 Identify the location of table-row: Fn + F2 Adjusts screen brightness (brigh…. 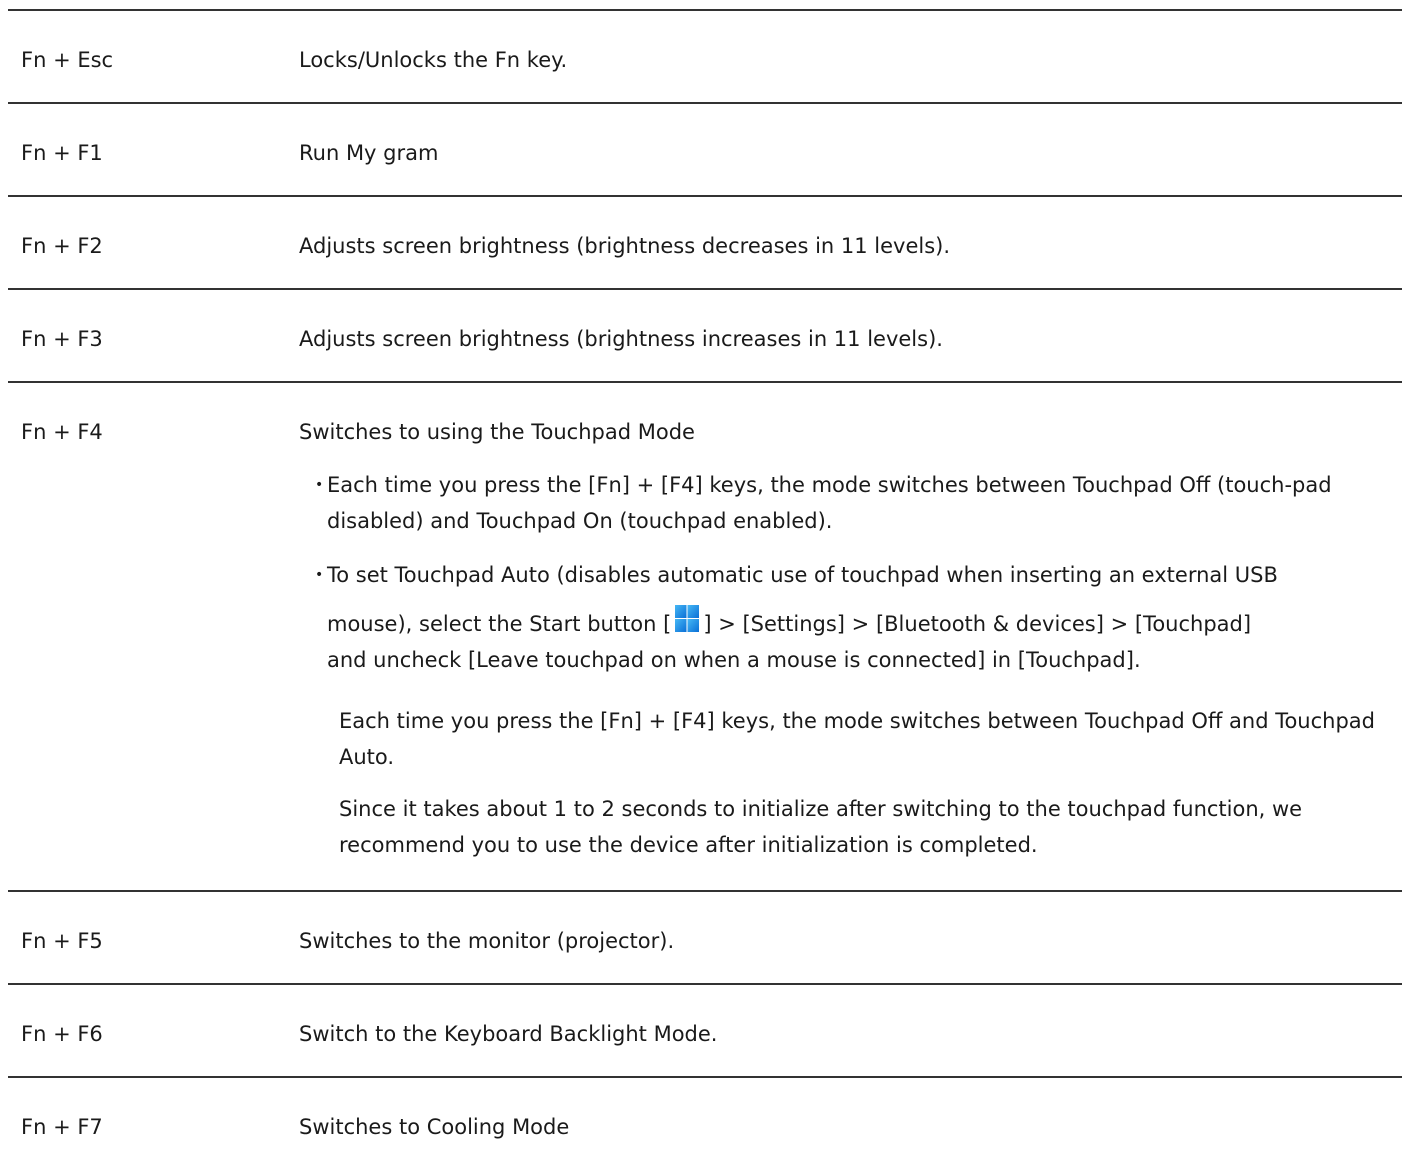
(705, 243).